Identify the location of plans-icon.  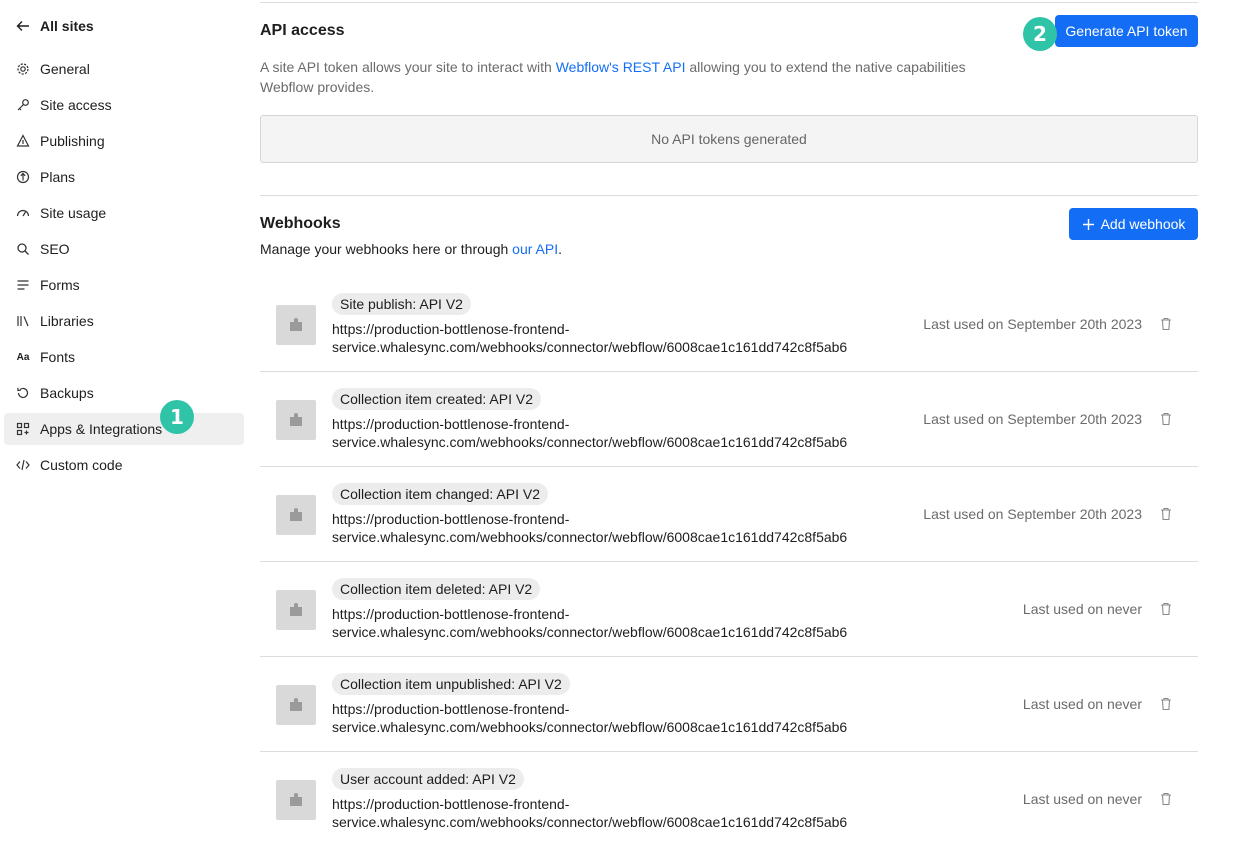
(23, 177).